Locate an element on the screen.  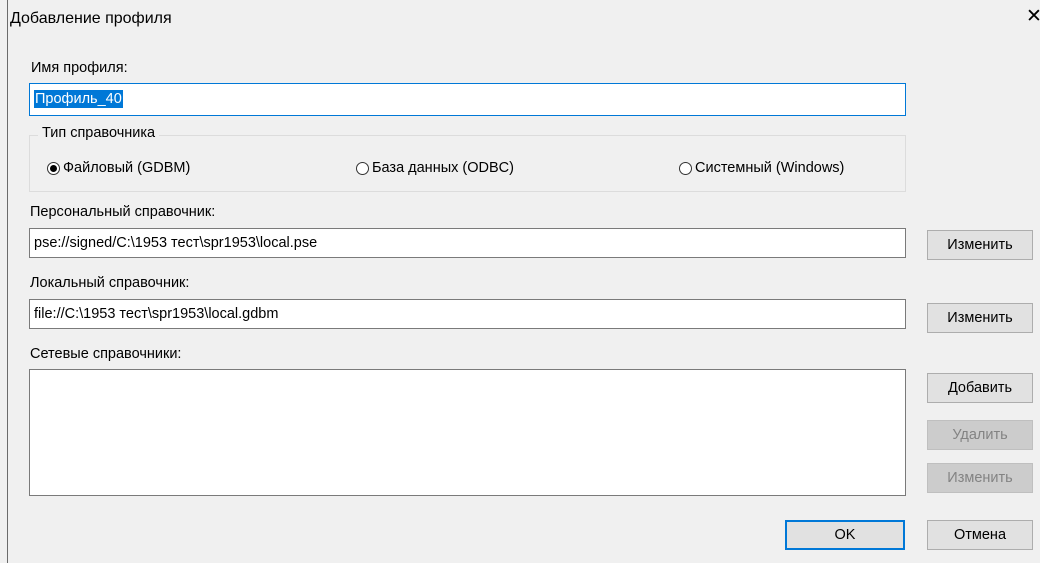
network-add-button: Добавить is located at coordinates (980, 388).